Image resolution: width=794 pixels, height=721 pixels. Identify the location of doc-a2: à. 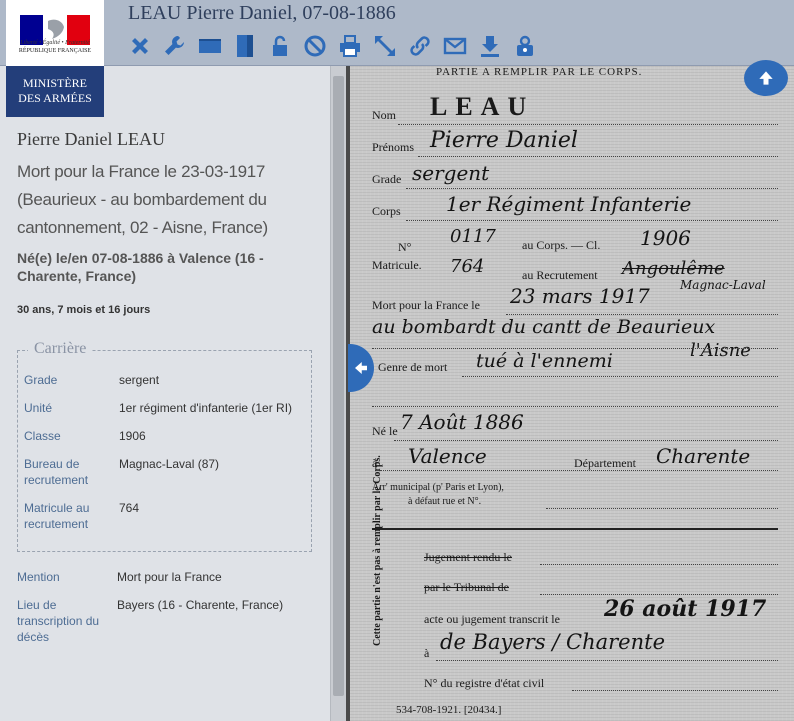
(427, 653).